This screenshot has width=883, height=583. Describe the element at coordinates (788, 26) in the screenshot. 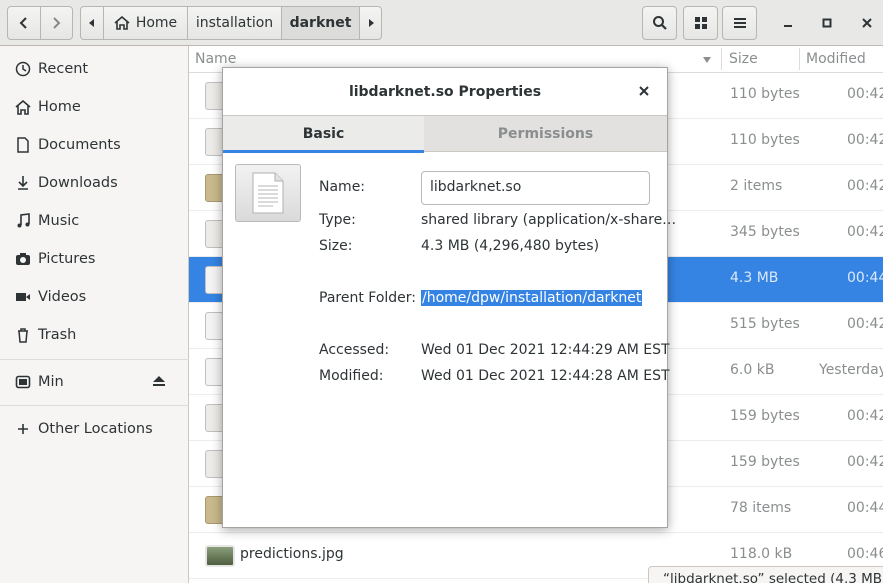

I see `minimize-icon` at that location.